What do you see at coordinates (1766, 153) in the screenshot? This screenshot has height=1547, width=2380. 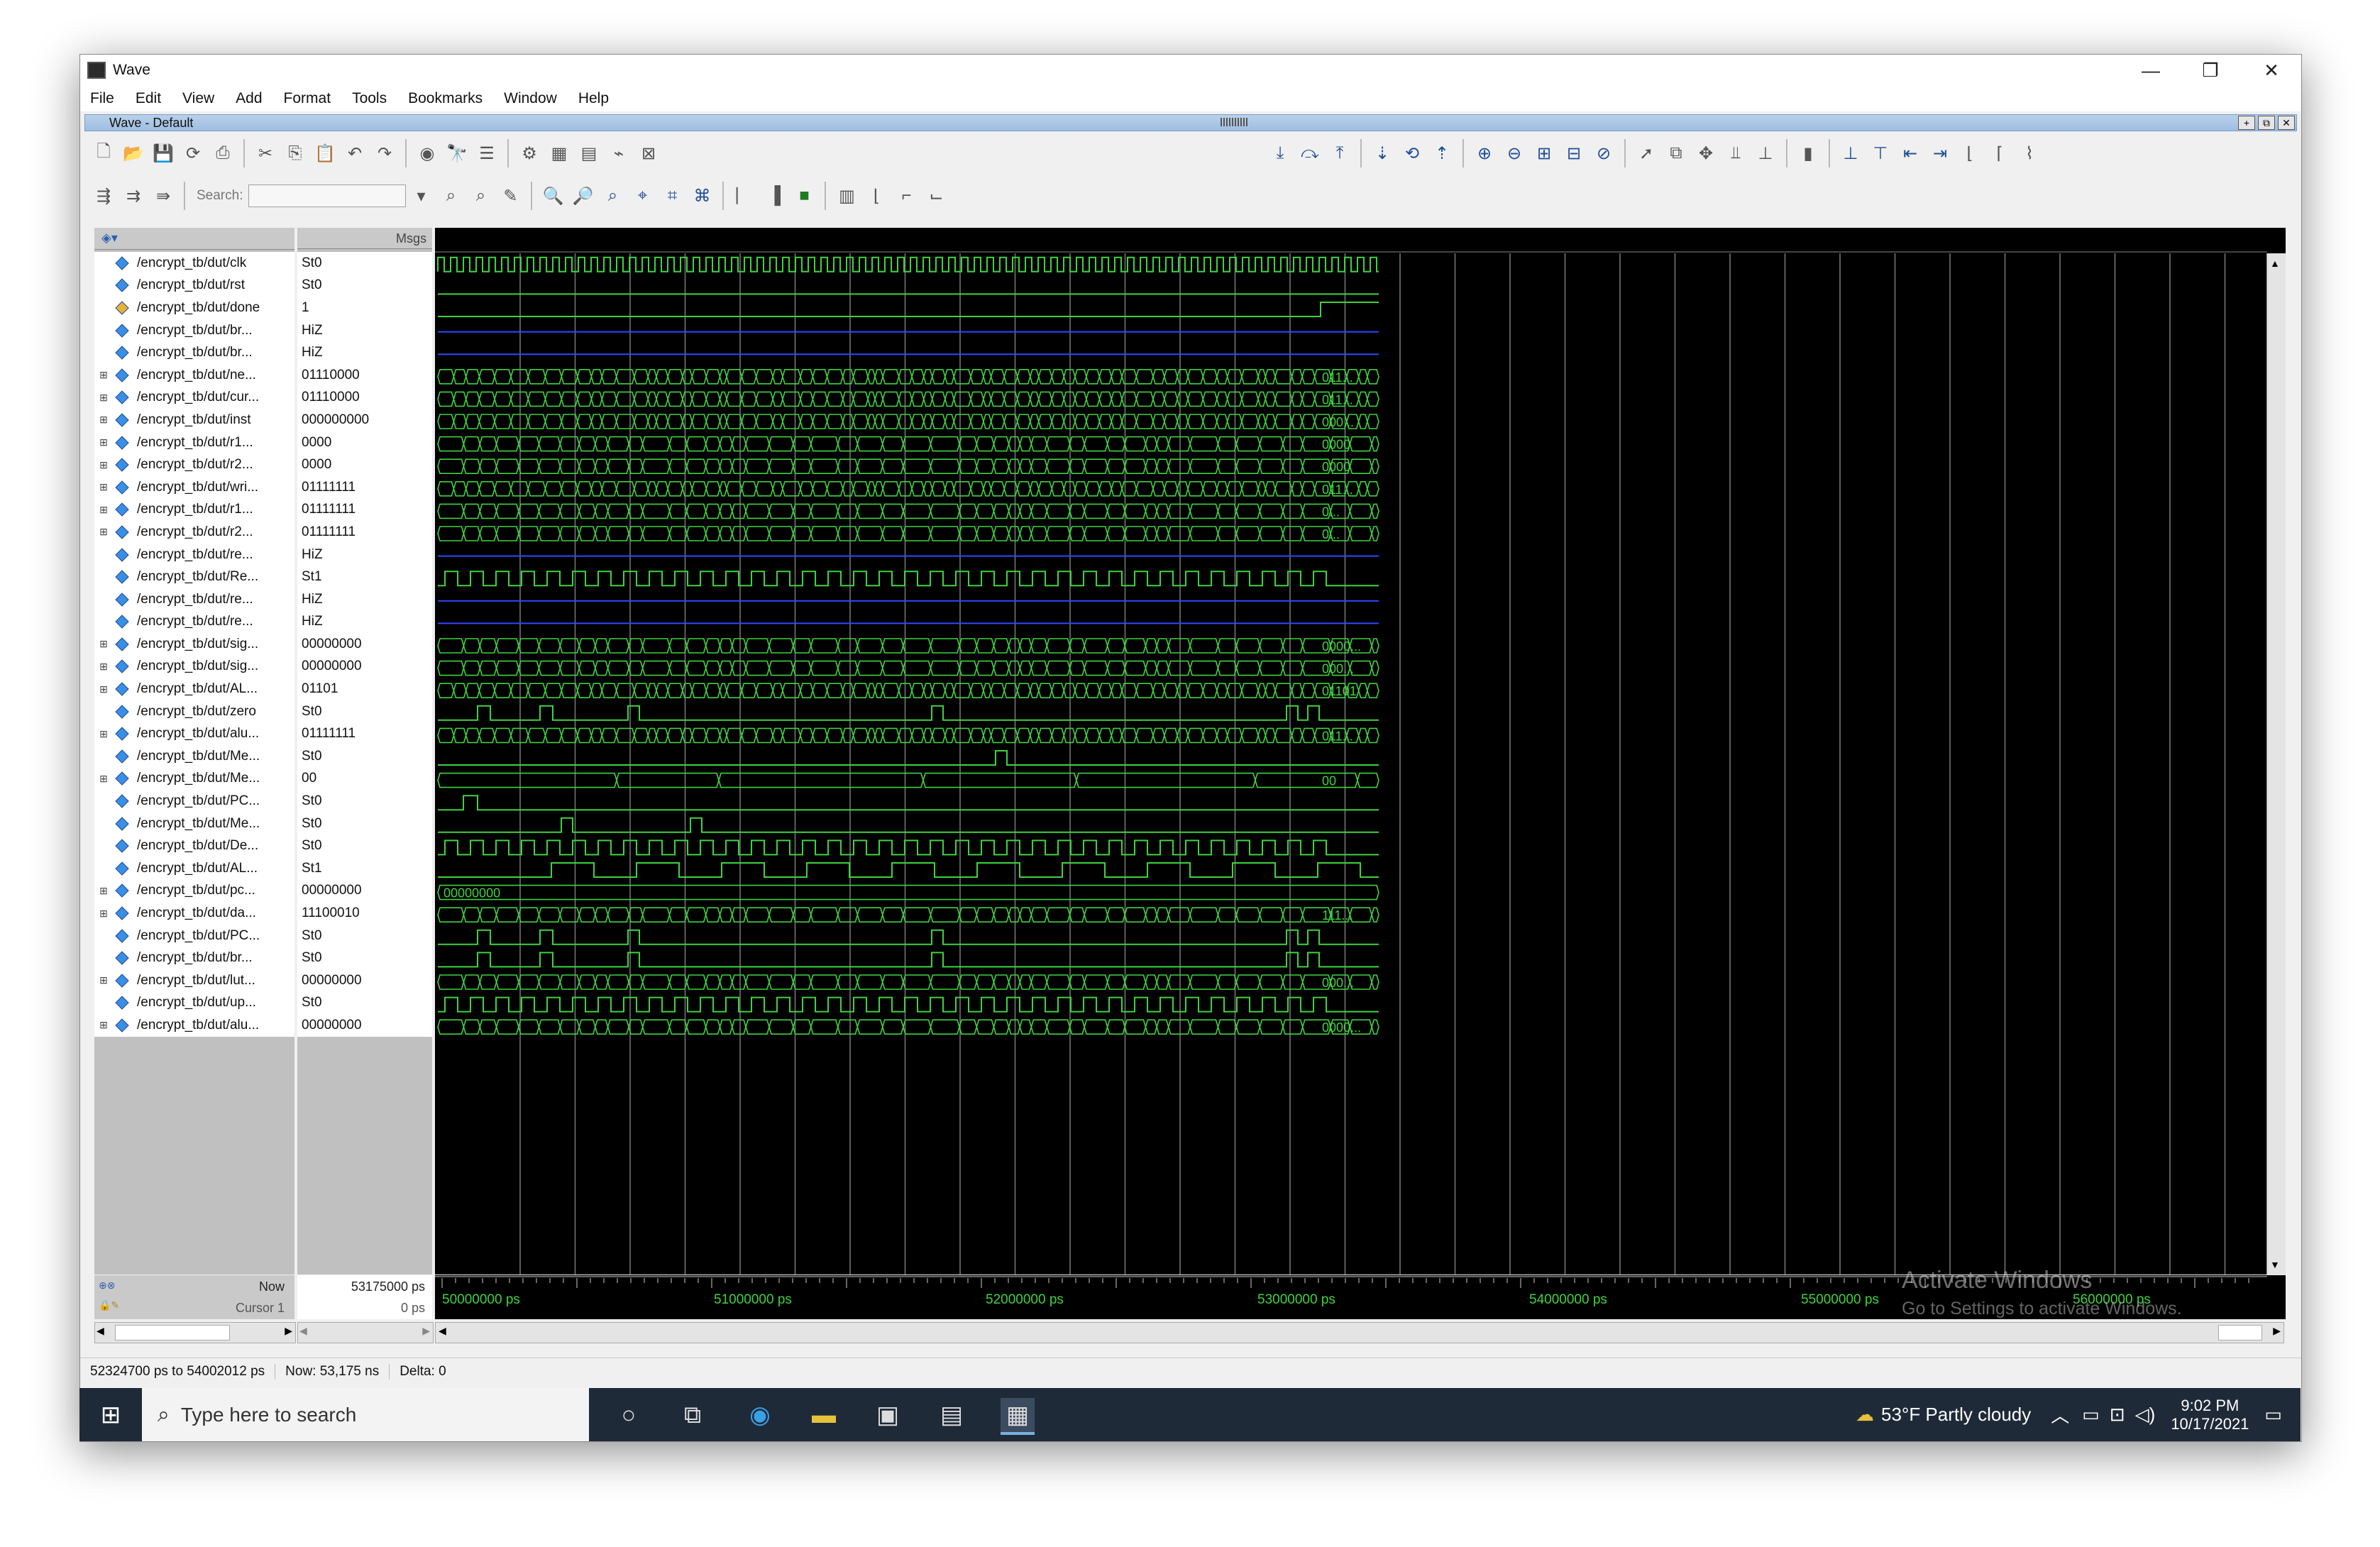 I see `measure-icon: ⊥` at bounding box center [1766, 153].